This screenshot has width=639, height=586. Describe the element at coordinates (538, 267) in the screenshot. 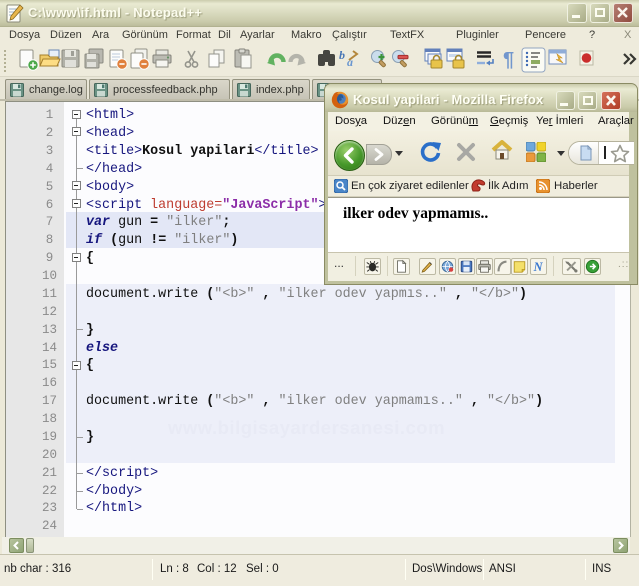

I see `svg-text: N` at that location.